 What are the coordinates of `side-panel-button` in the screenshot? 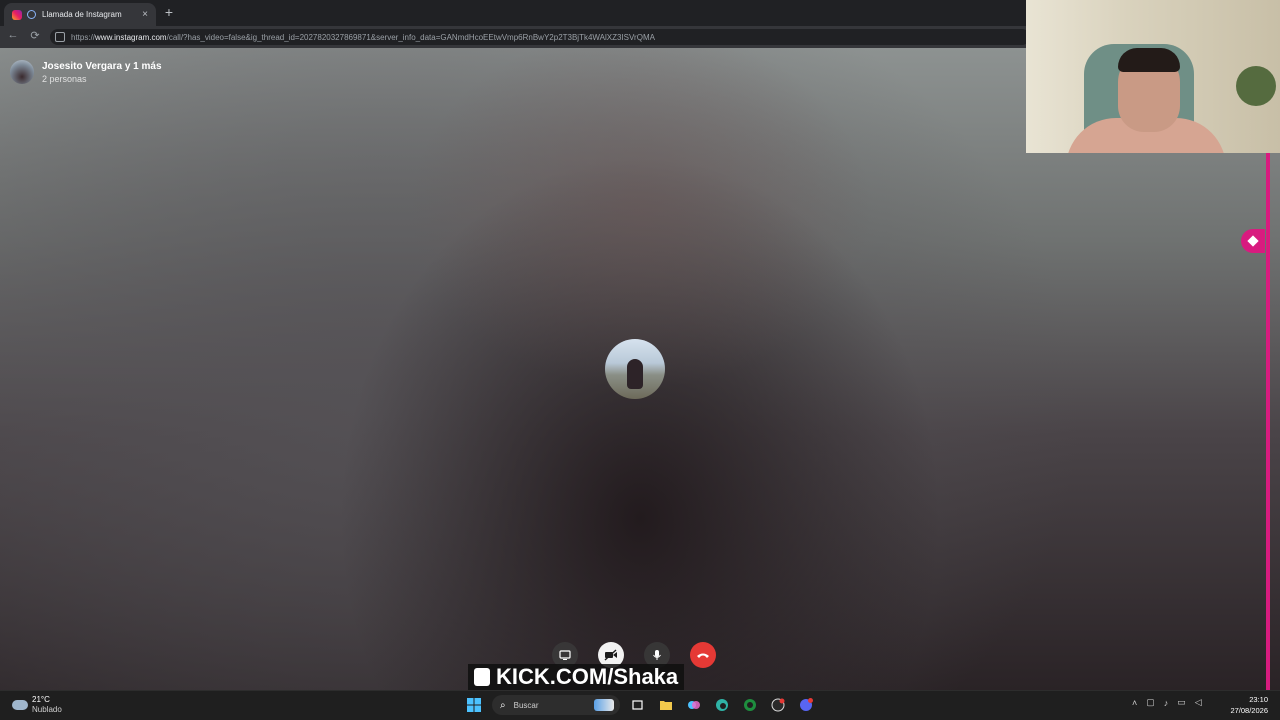 It's located at (1253, 241).